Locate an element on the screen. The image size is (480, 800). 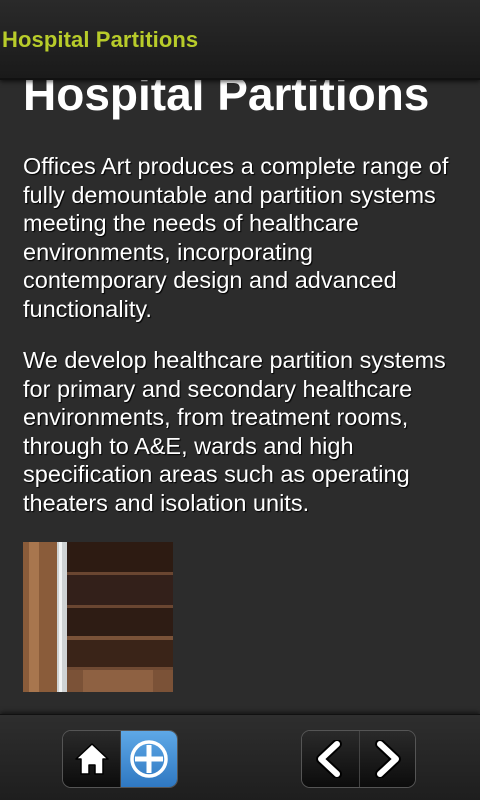
partition-photo-graphic is located at coordinates (98, 617).